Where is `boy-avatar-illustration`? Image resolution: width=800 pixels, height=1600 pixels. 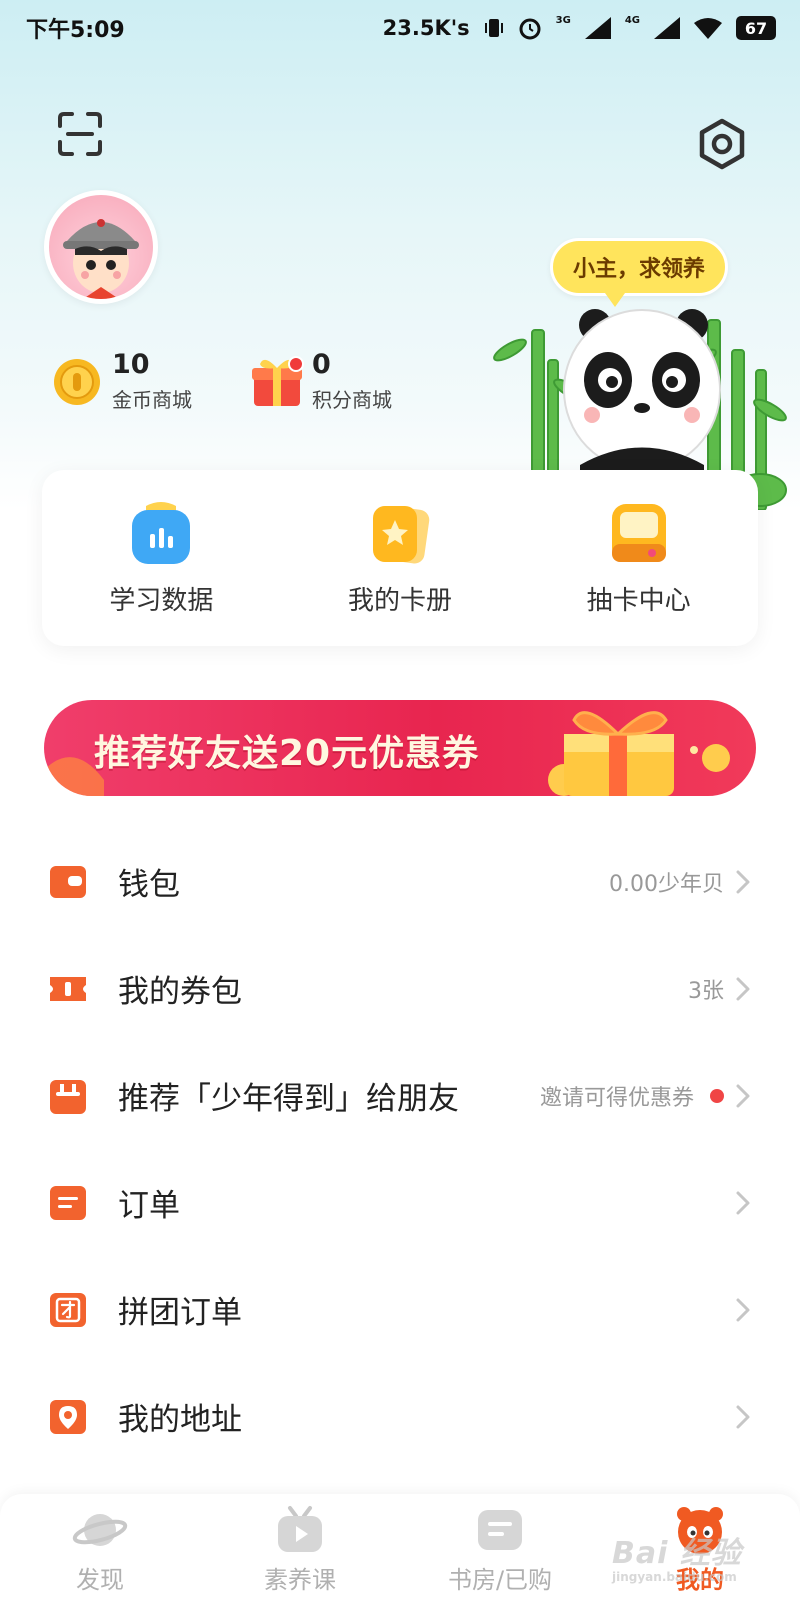
boy-avatar-illustration is located at coordinates (101, 259).